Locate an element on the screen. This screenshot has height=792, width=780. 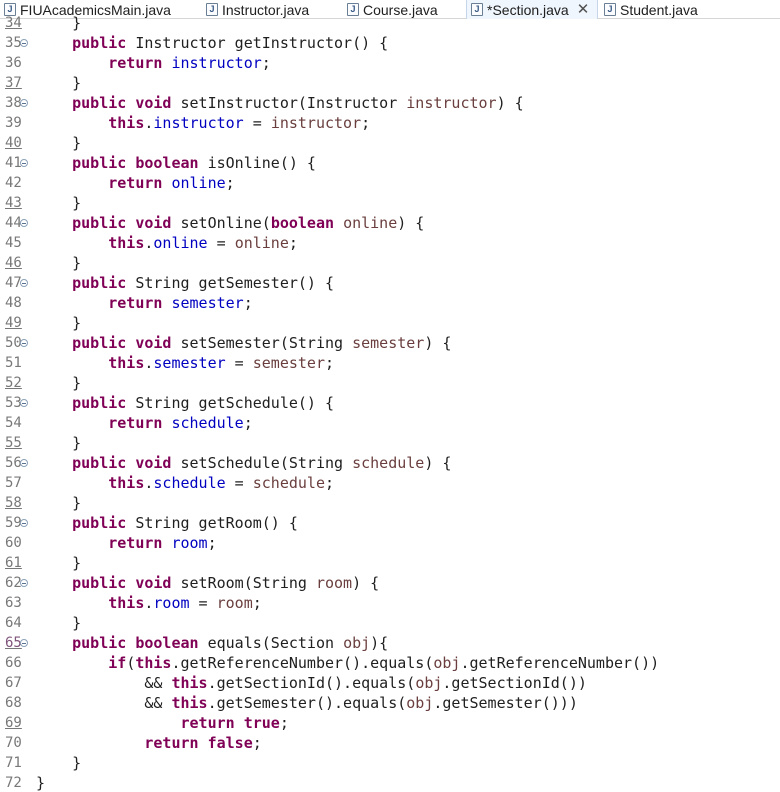
code-text: public void setRoom(String room) { is located at coordinates (207, 583).